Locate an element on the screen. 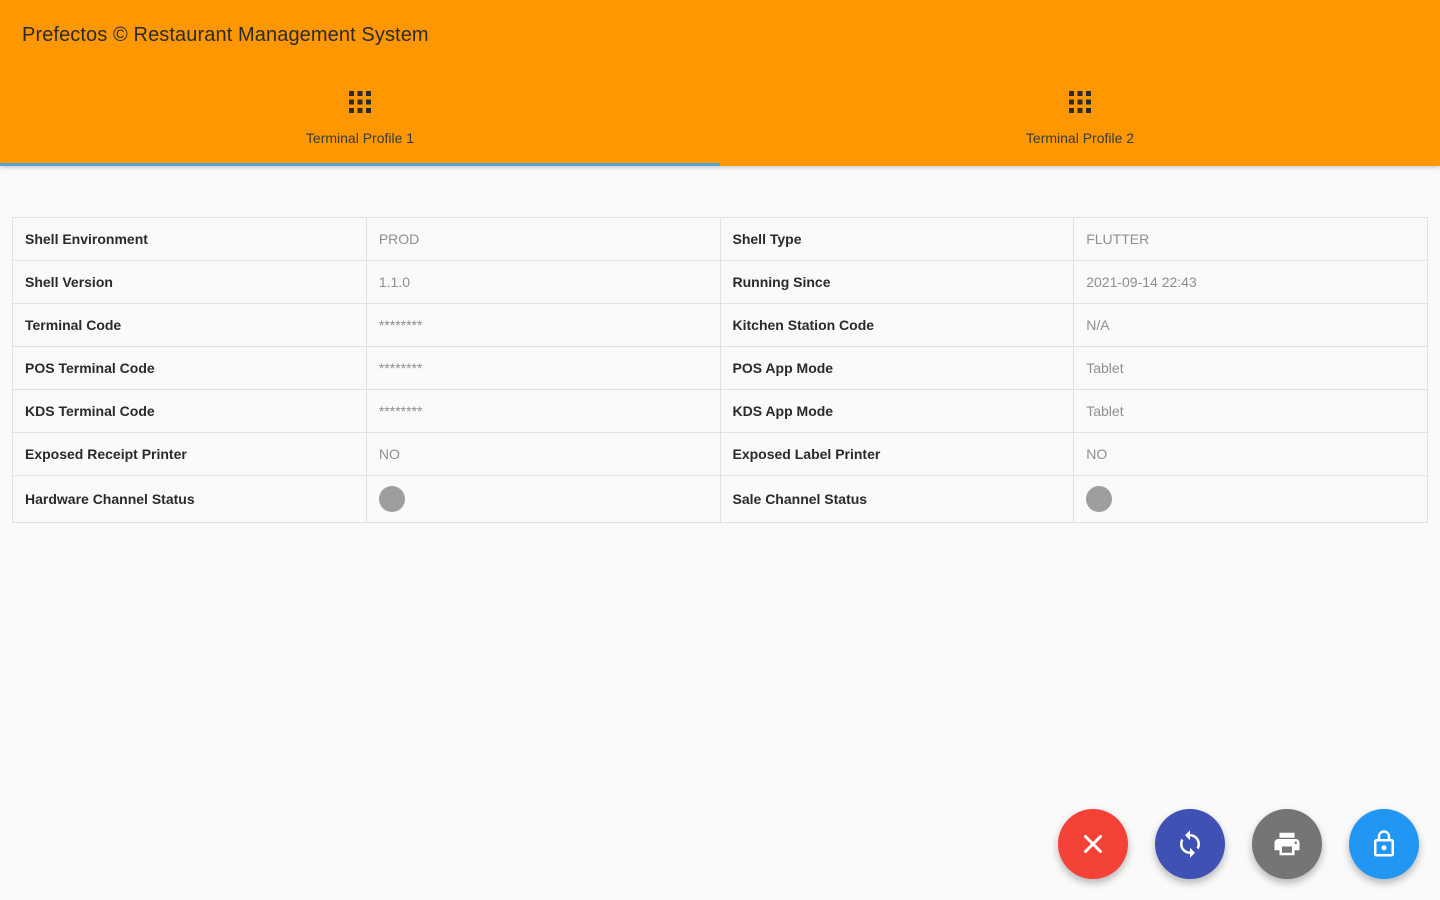  shell-type-label: Shell Type is located at coordinates (897, 239).